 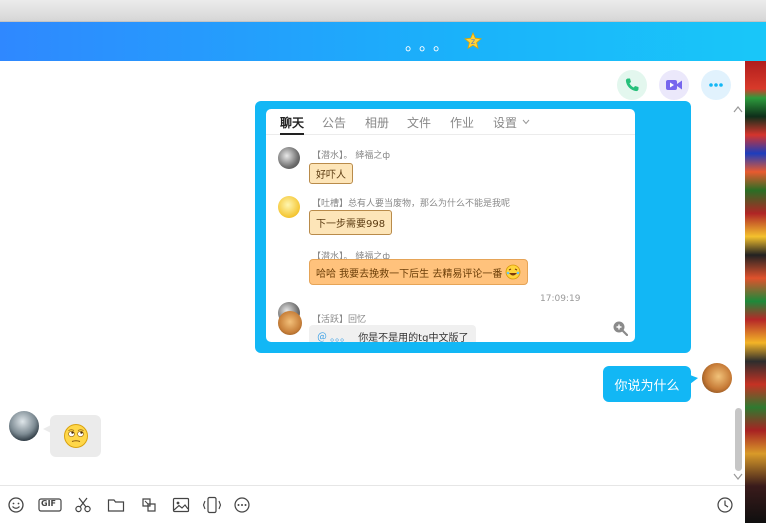 I want to click on svg-text: Z, so click(x=473, y=42).